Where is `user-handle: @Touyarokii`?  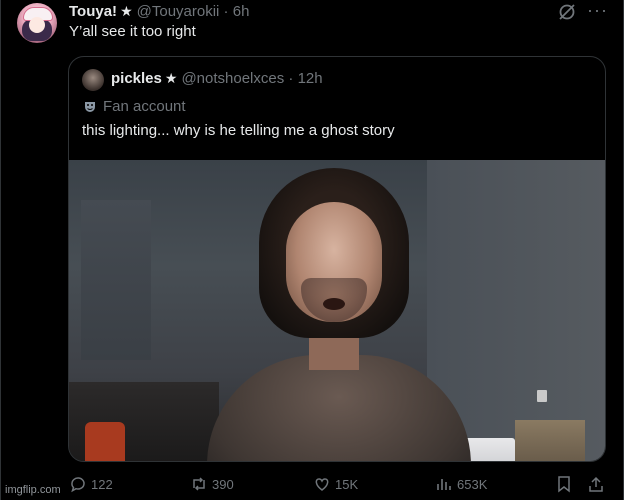
user-handle: @Touyarokii is located at coordinates (178, 11).